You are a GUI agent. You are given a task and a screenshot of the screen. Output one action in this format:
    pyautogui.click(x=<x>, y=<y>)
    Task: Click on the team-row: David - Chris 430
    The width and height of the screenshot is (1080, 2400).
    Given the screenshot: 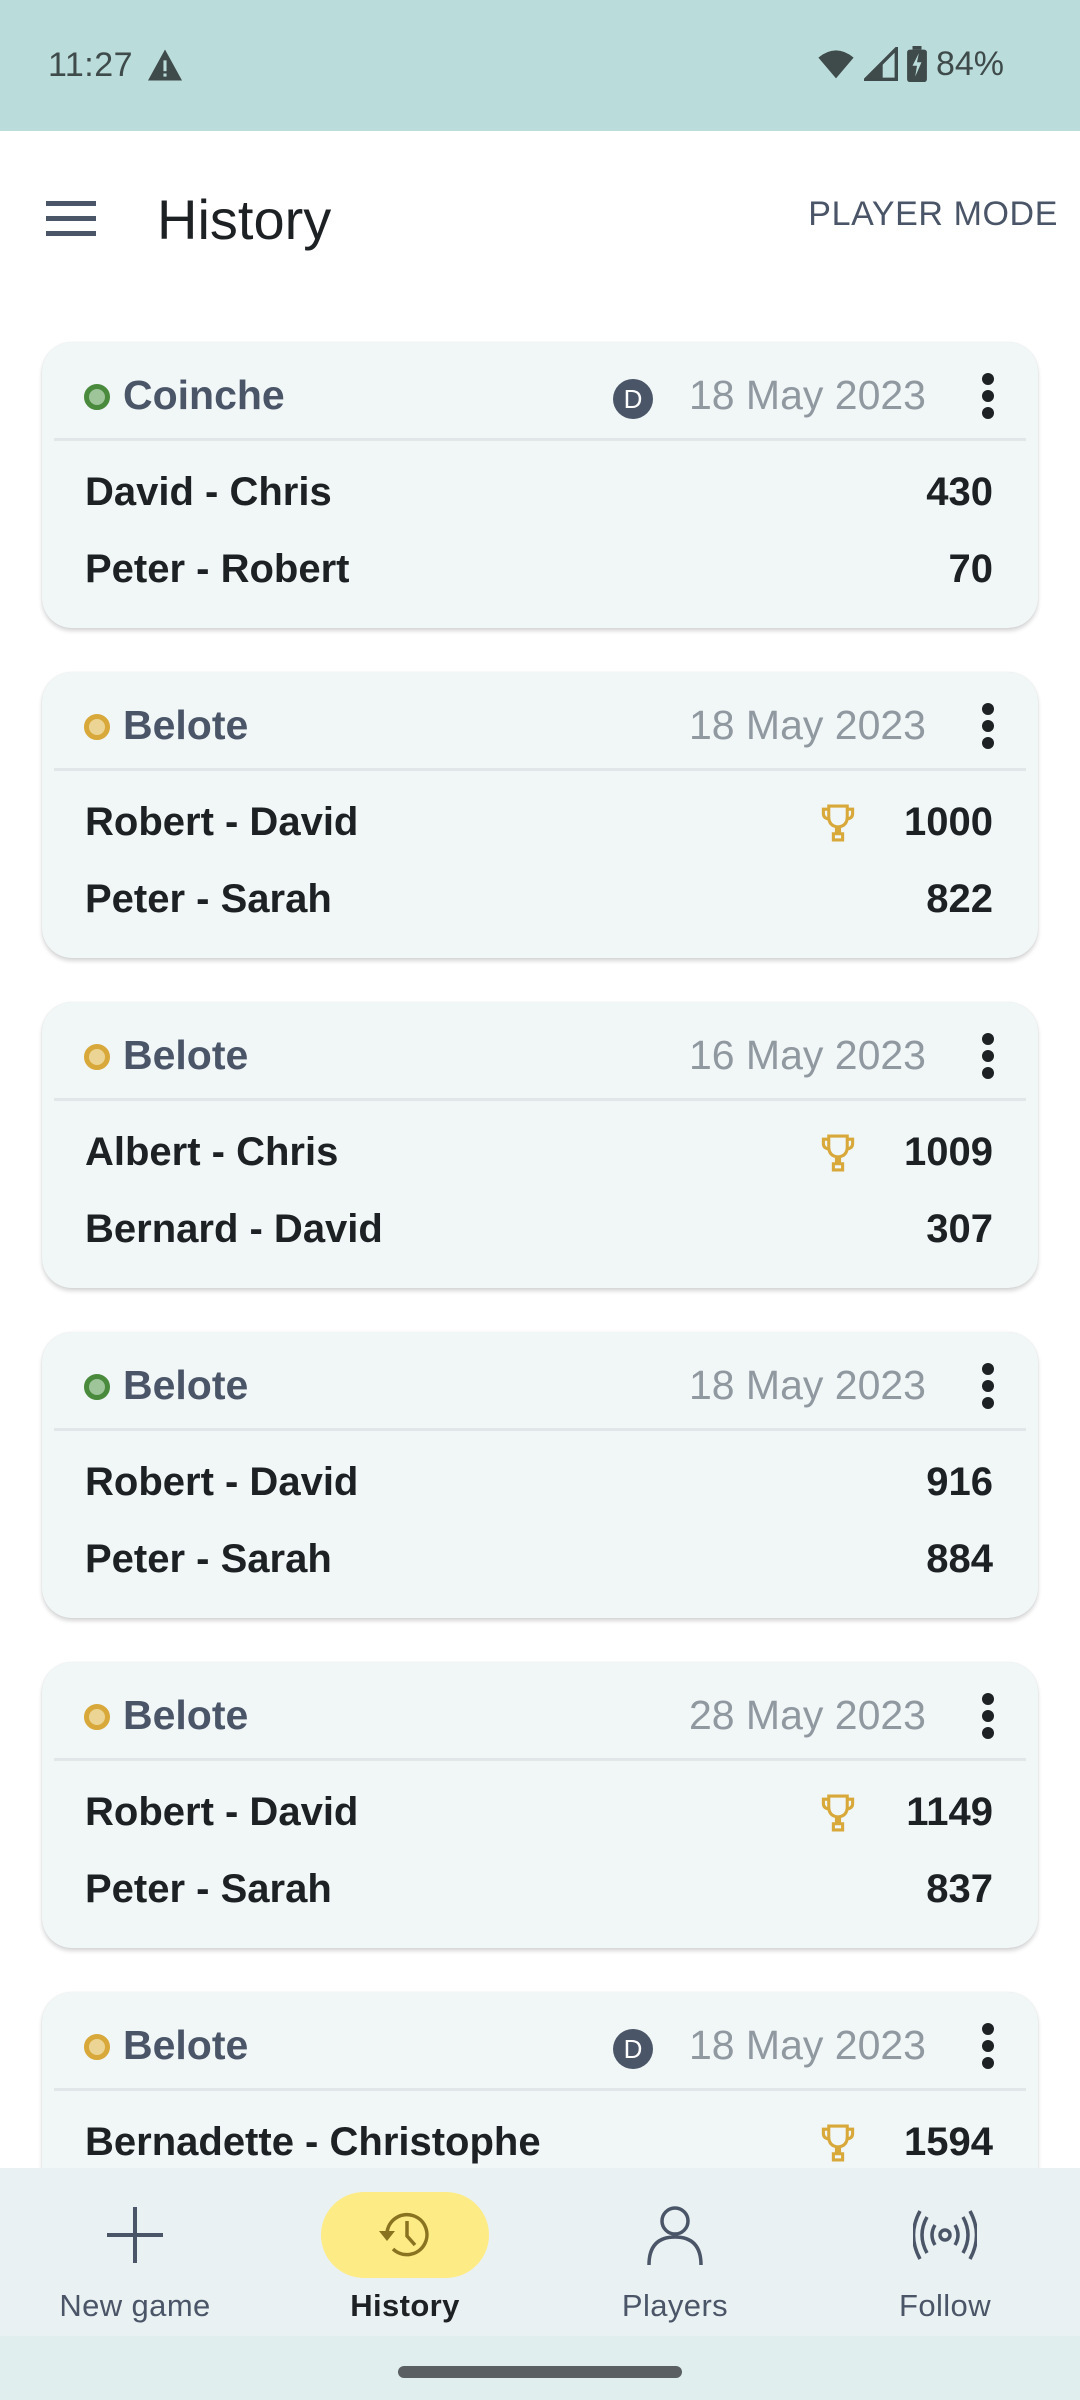 What is the action you would take?
    pyautogui.click(x=540, y=492)
    